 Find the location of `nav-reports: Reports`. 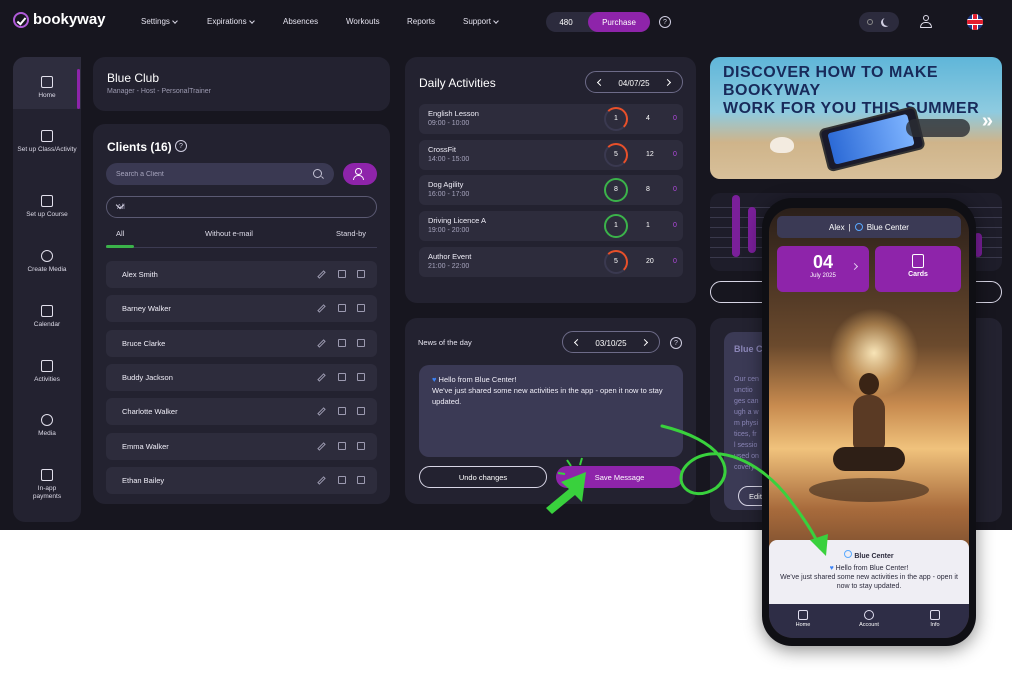

nav-reports: Reports is located at coordinates (421, 21).